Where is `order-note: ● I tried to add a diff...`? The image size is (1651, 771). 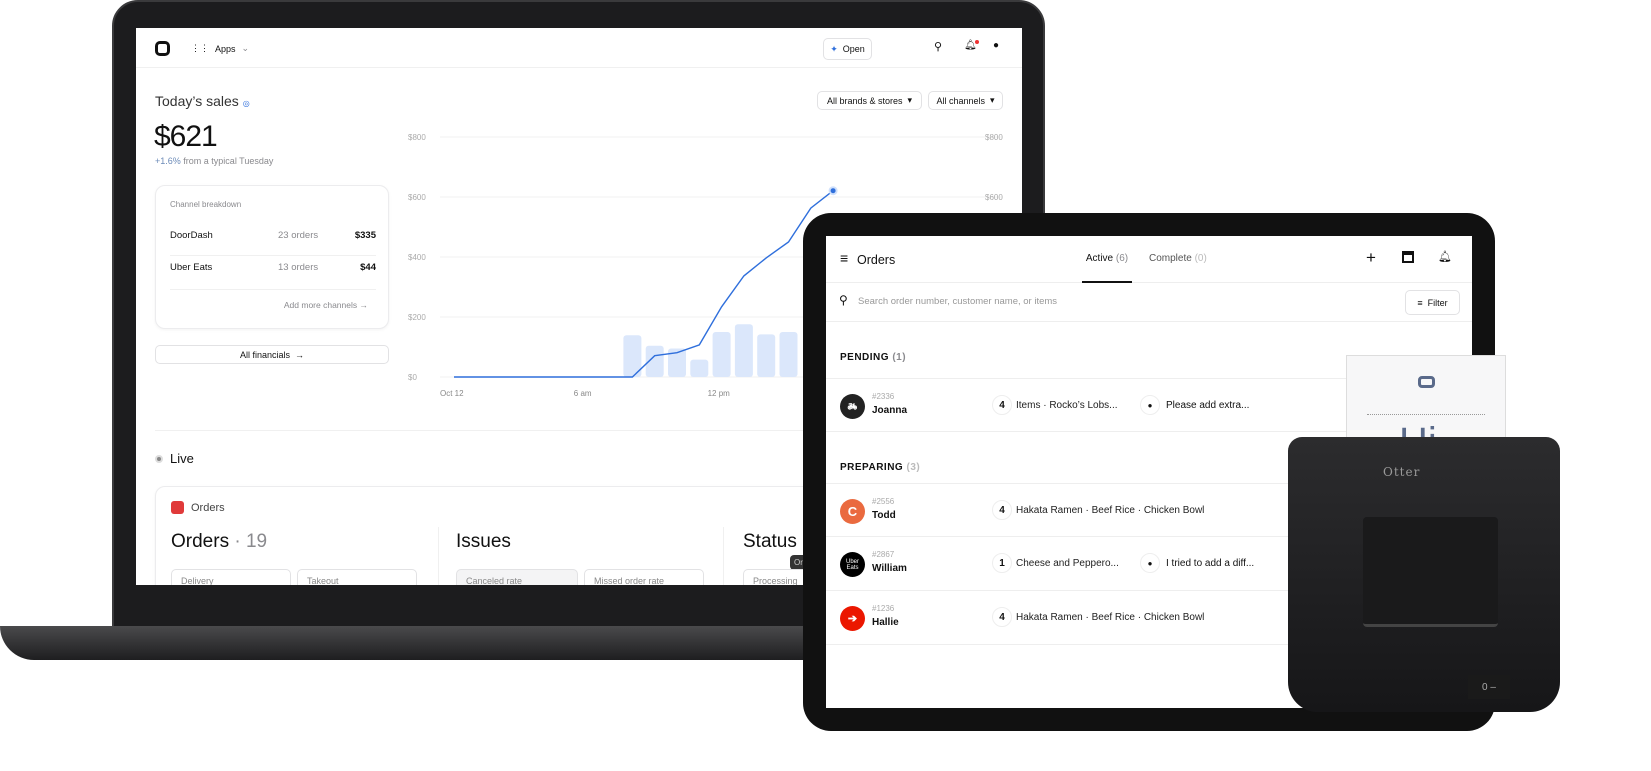 order-note: ● I tried to add a diff... is located at coordinates (1197, 563).